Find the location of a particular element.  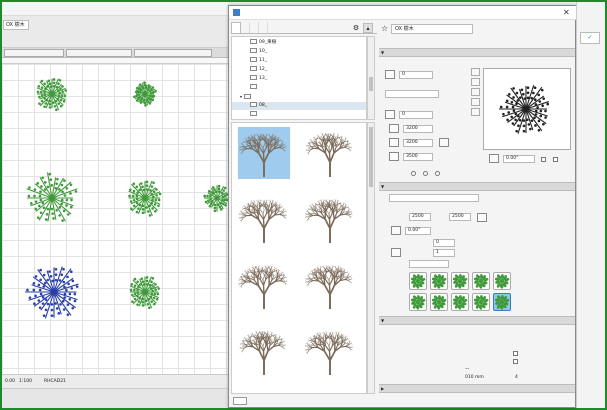

checkmark-icon: ✓ is located at coordinates (590, 38).